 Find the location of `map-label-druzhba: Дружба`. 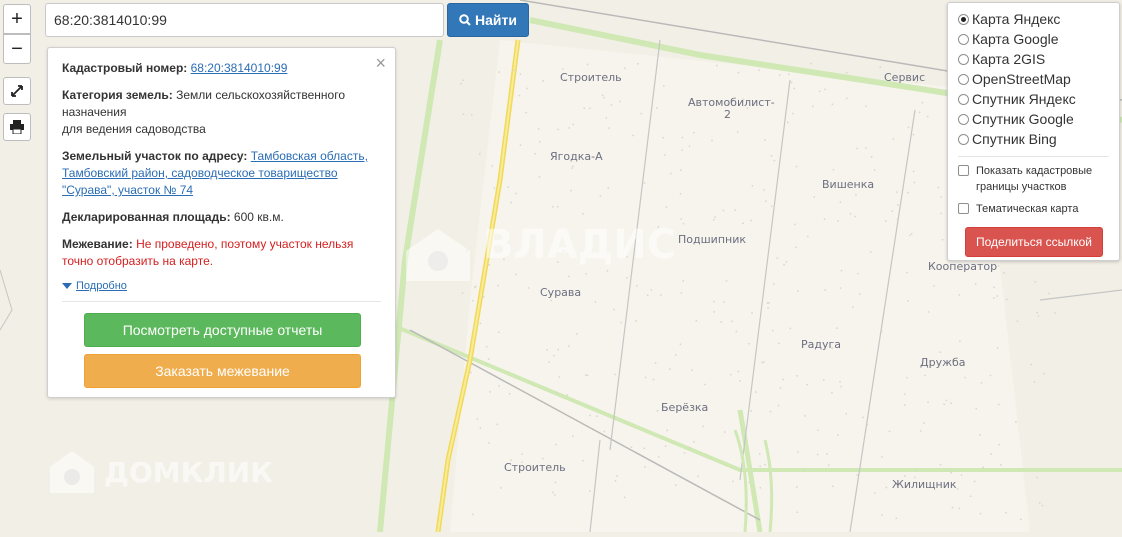

map-label-druzhba: Дружба is located at coordinates (943, 362).